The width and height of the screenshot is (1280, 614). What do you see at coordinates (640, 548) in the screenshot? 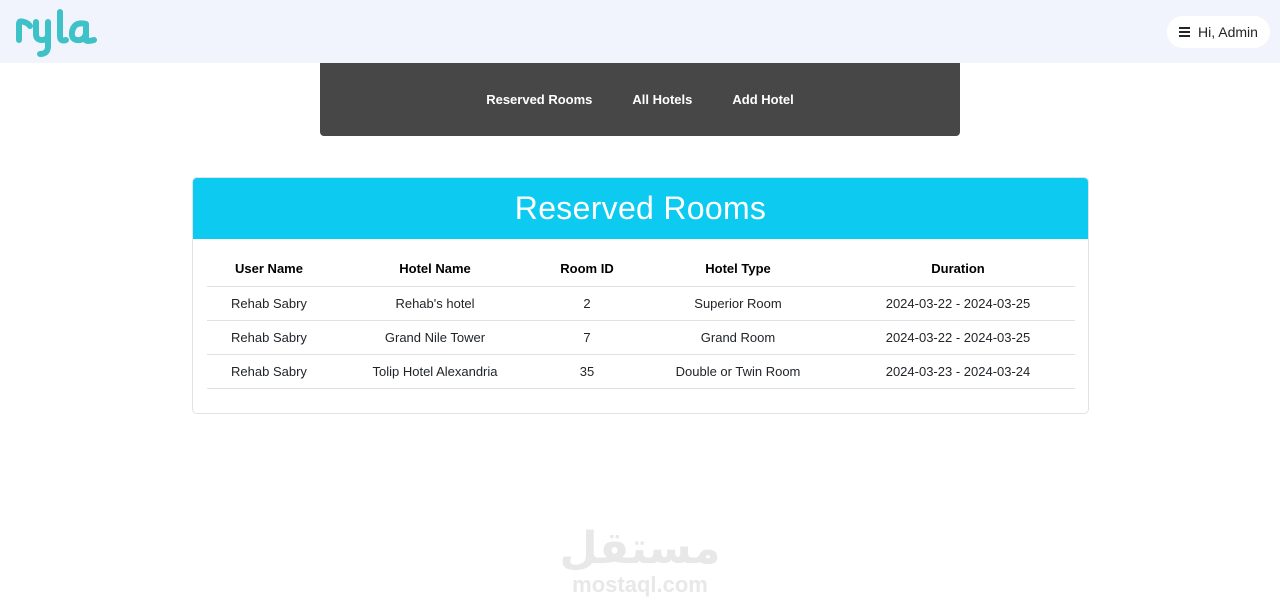
I see `watermark-arabic: مستقل` at bounding box center [640, 548].